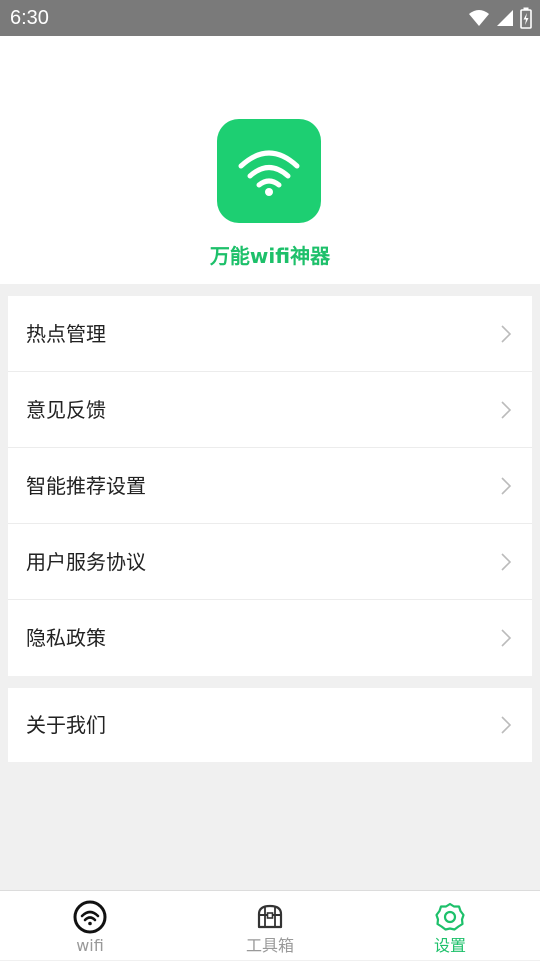 The image size is (540, 961). What do you see at coordinates (90, 917) in the screenshot?
I see `wifi-circle-icon` at bounding box center [90, 917].